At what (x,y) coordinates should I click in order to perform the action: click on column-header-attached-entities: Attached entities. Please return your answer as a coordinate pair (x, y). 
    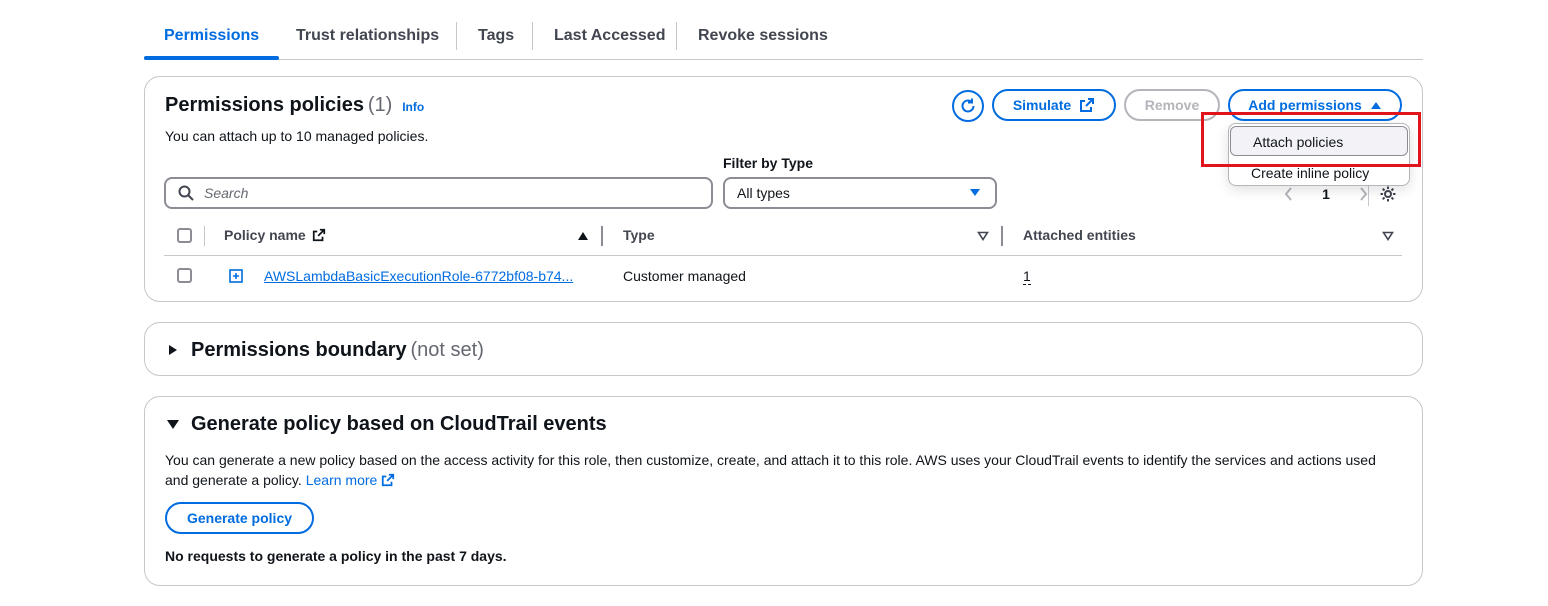
    Looking at the image, I should click on (1079, 235).